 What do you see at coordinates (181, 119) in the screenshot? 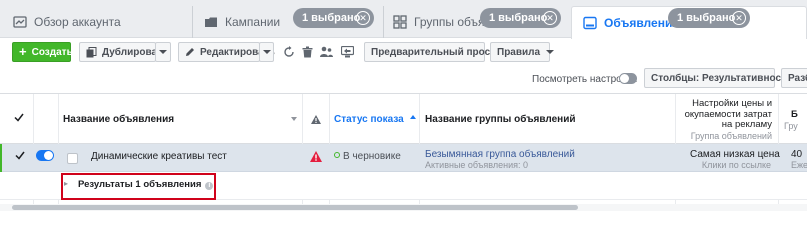
I see `column-header-name: Название объявления` at bounding box center [181, 119].